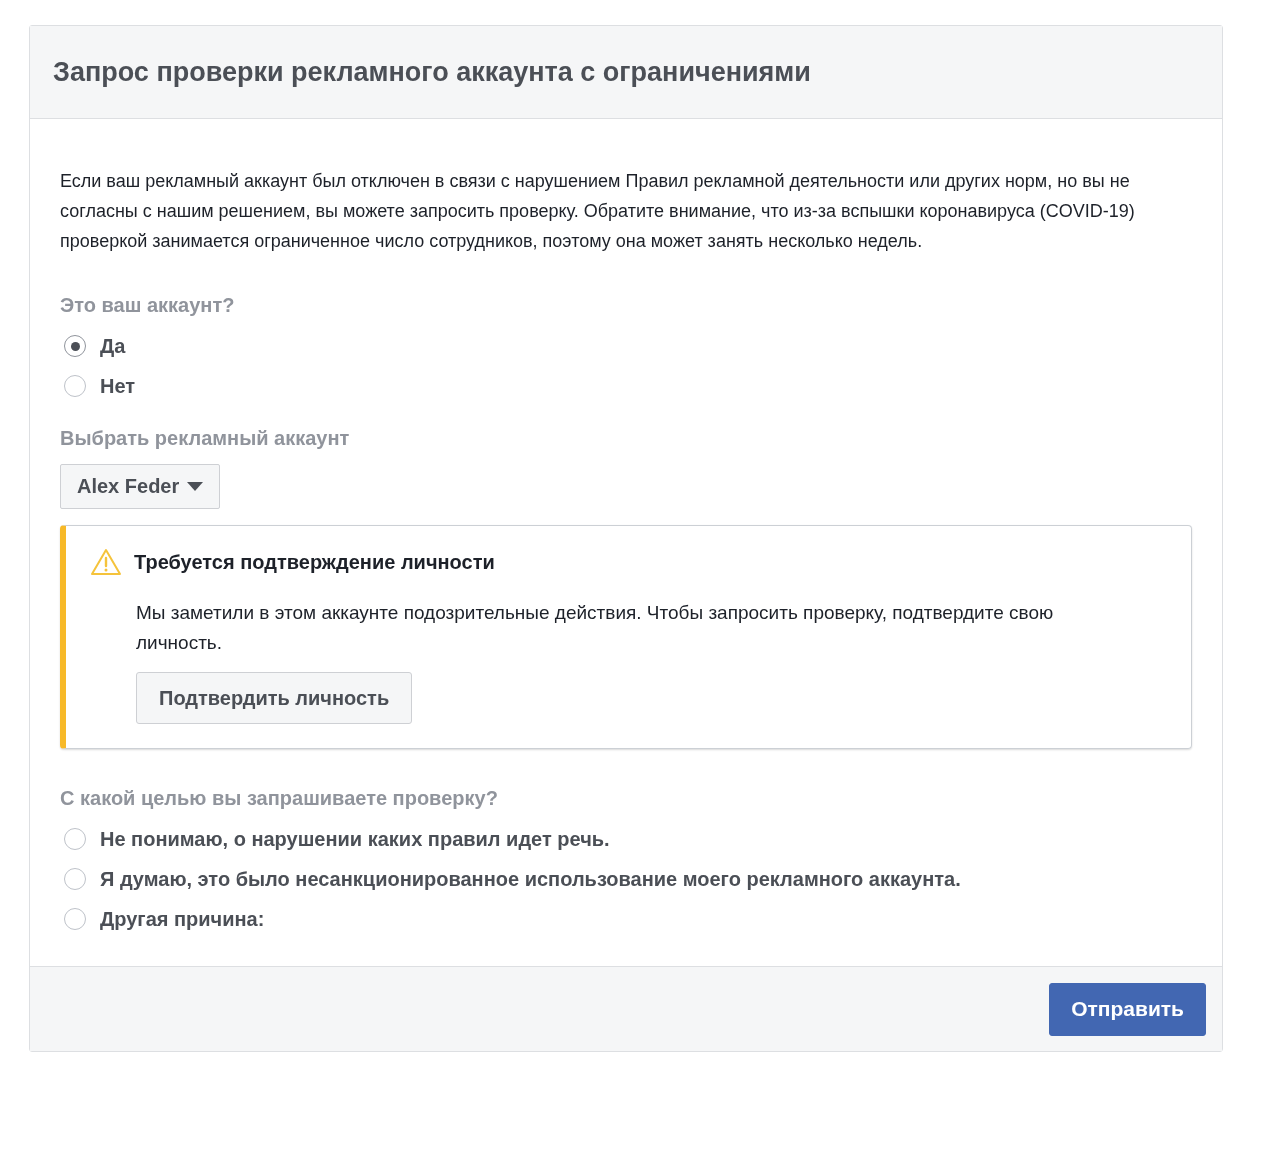 The image size is (1280, 1174). I want to click on select-label: Выбрать рекламный аккаунт, so click(205, 438).